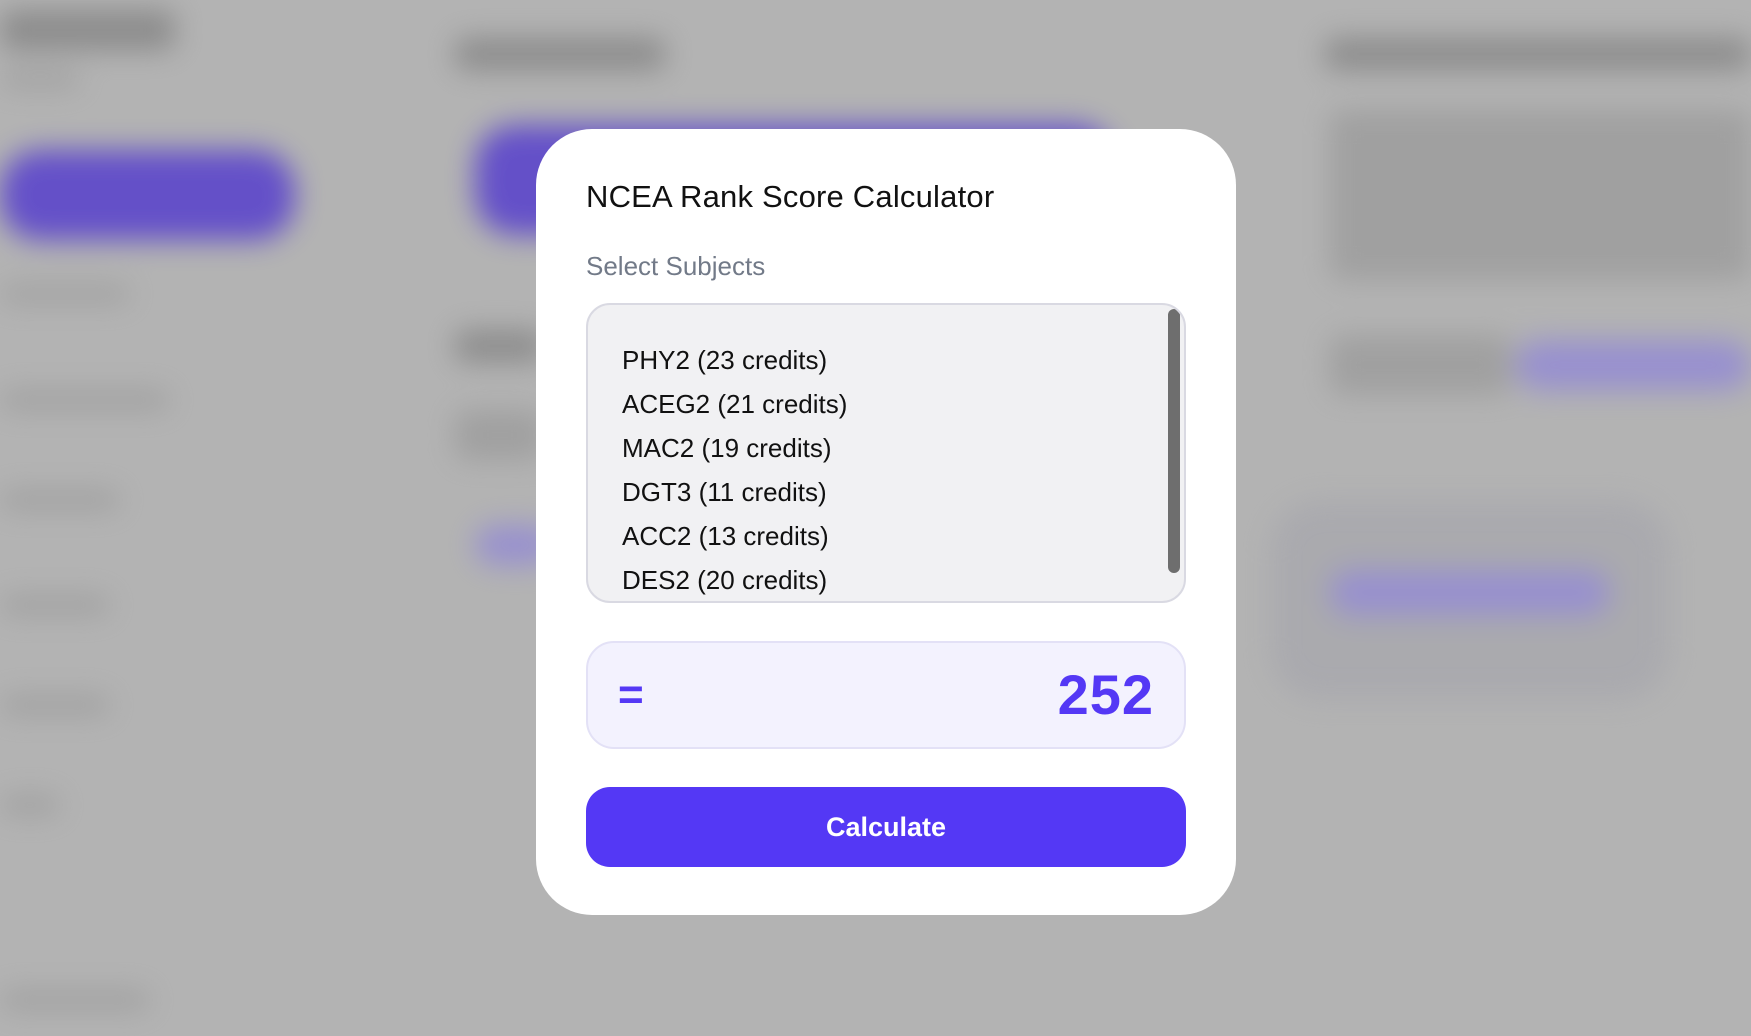 The image size is (1751, 1036). What do you see at coordinates (1633, 365) in the screenshot?
I see `bg-right-button` at bounding box center [1633, 365].